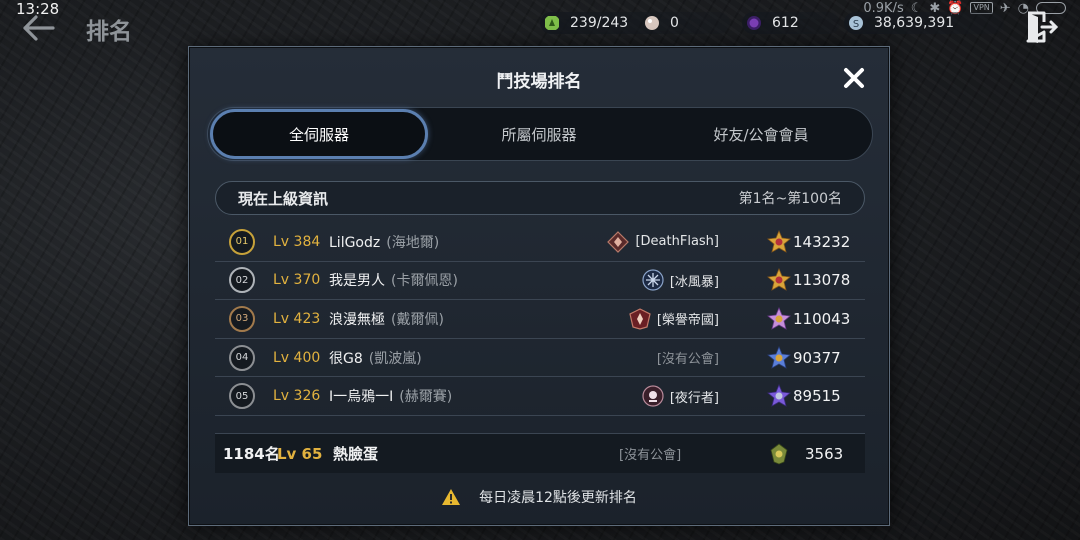 The width and height of the screenshot is (1080, 540). I want to click on guild-name-text: [冰風暴], so click(694, 282).